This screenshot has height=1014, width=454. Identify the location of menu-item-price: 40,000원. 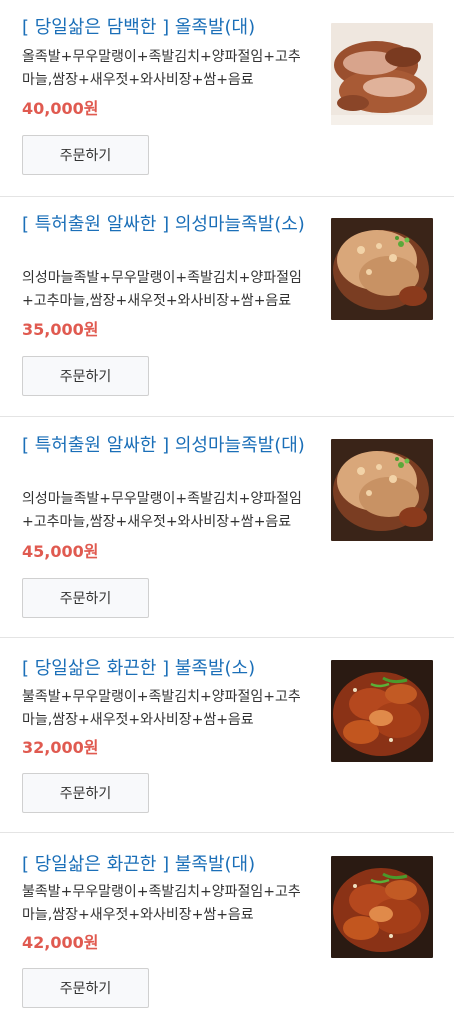
(60, 108).